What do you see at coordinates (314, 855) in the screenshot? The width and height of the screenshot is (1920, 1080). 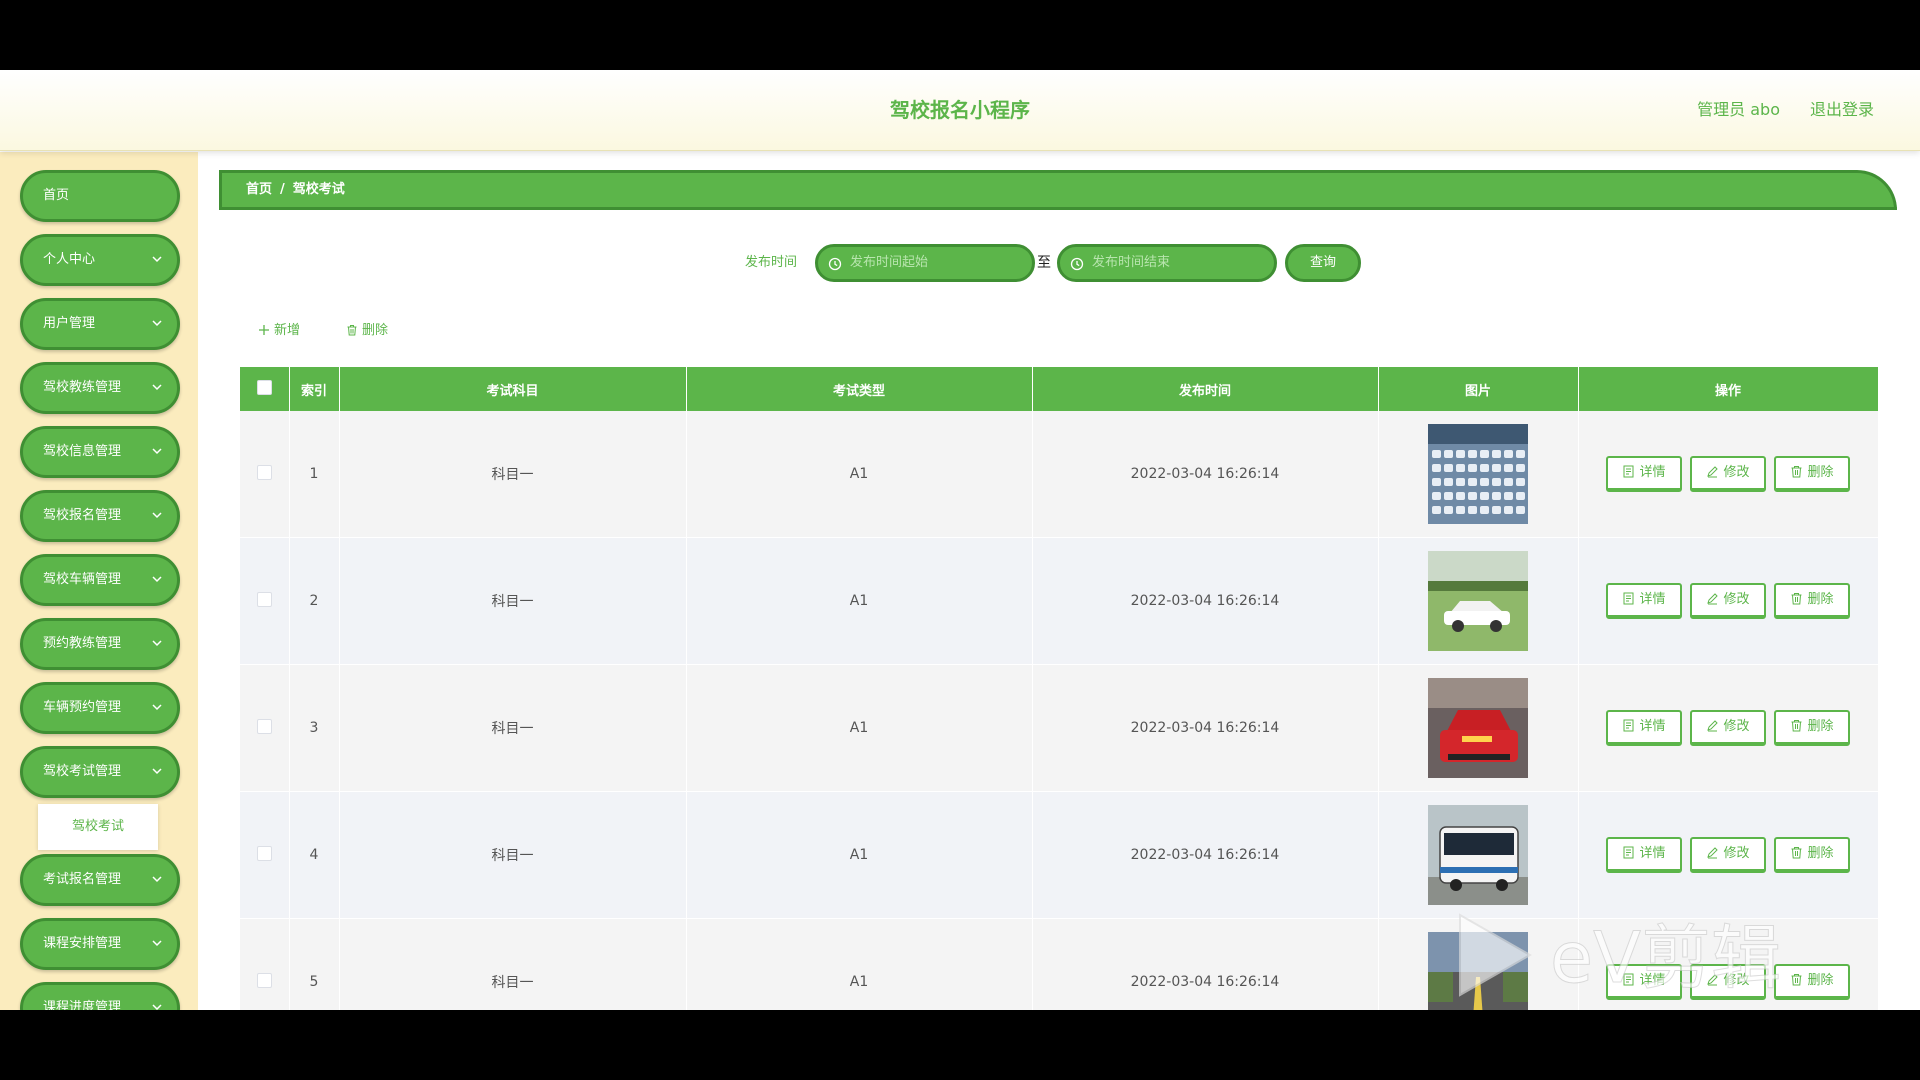 I see `cell-index: 4` at bounding box center [314, 855].